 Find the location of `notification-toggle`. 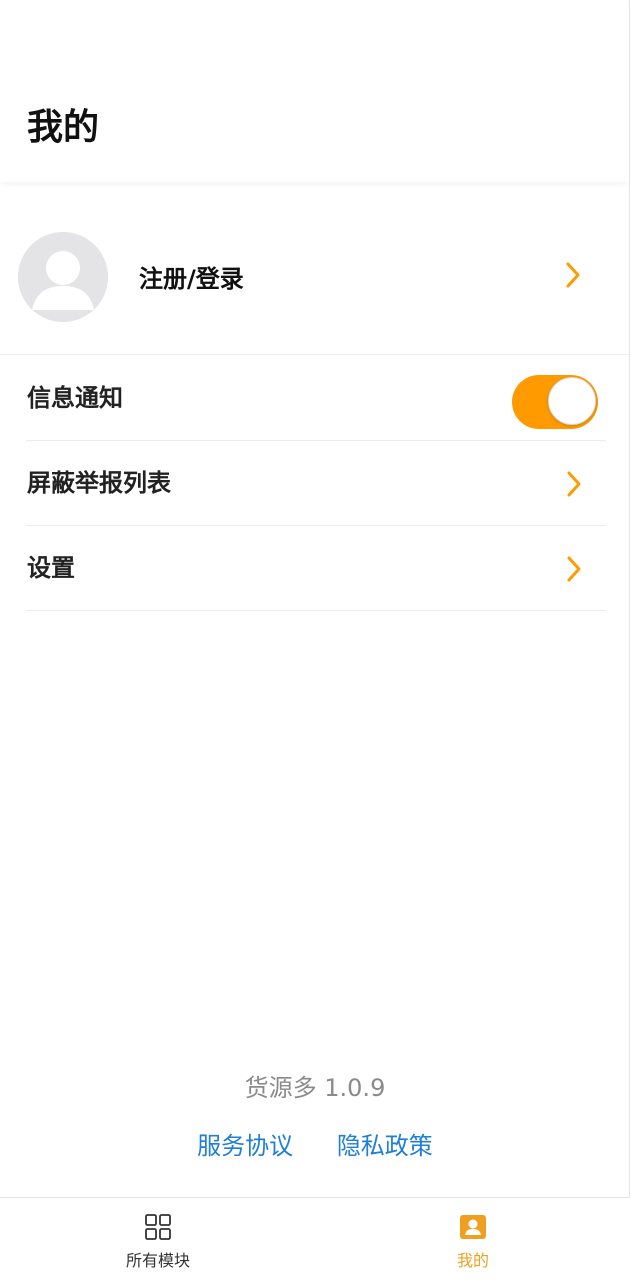

notification-toggle is located at coordinates (555, 402).